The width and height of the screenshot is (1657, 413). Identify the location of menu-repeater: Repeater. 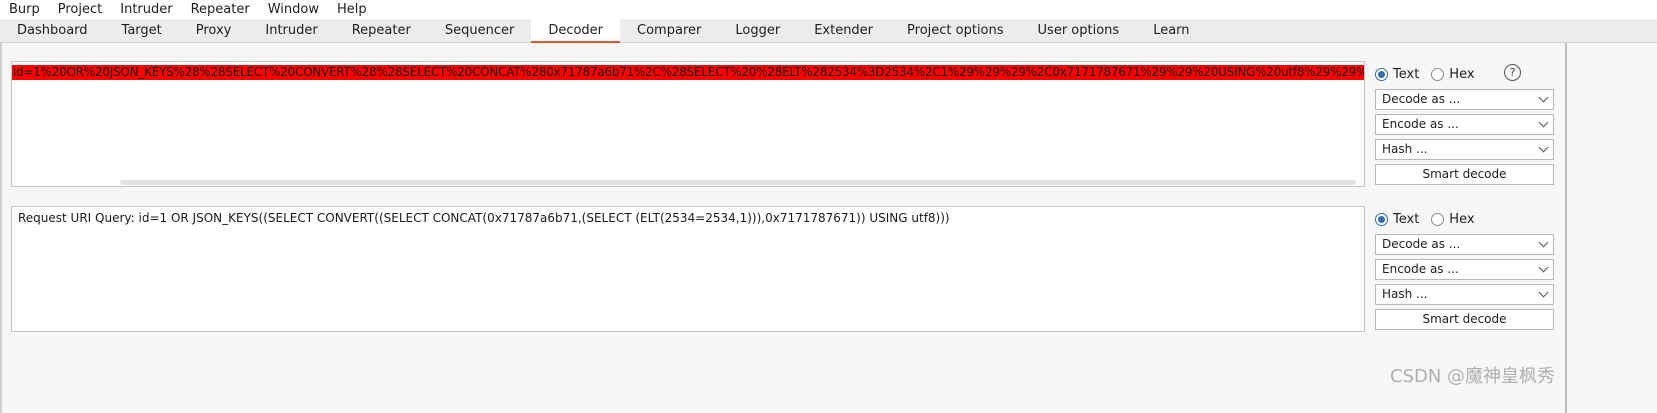
(220, 9).